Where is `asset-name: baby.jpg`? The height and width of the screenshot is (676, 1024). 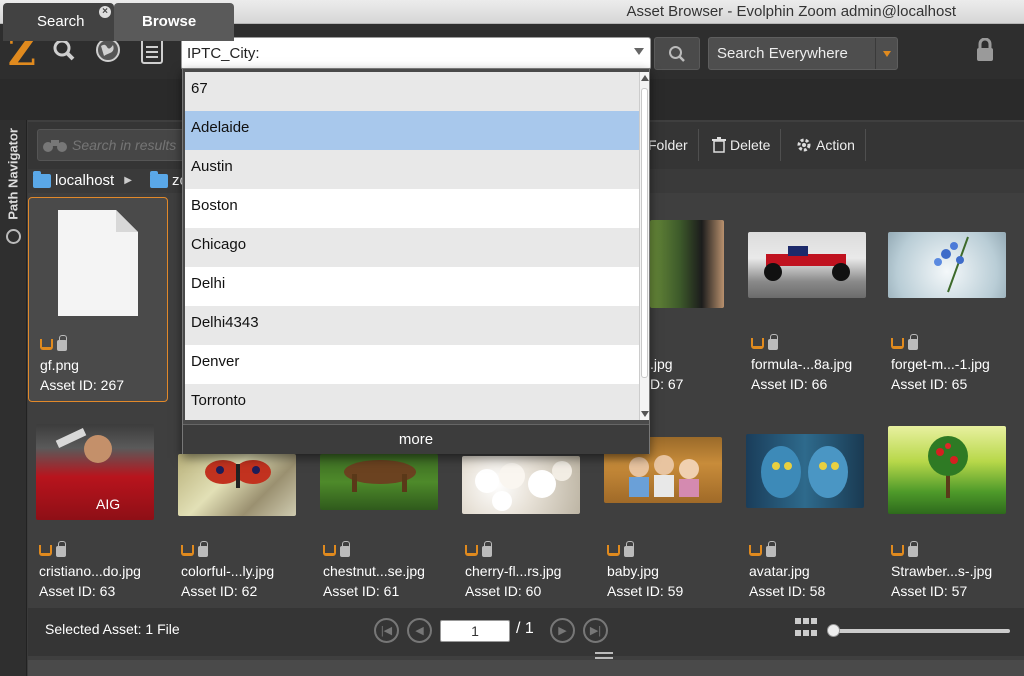 asset-name: baby.jpg is located at coordinates (633, 571).